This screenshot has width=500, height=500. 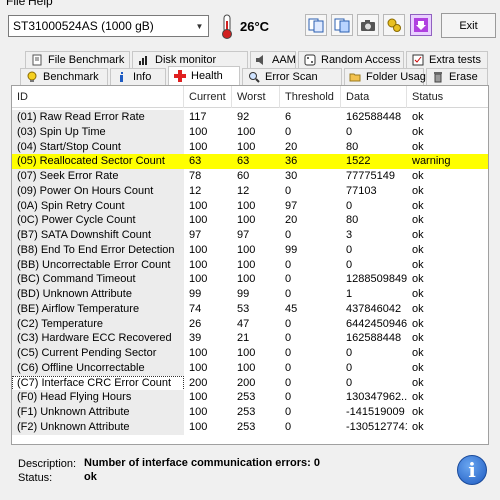 What do you see at coordinates (342, 25) in the screenshot?
I see `copy-image-button` at bounding box center [342, 25].